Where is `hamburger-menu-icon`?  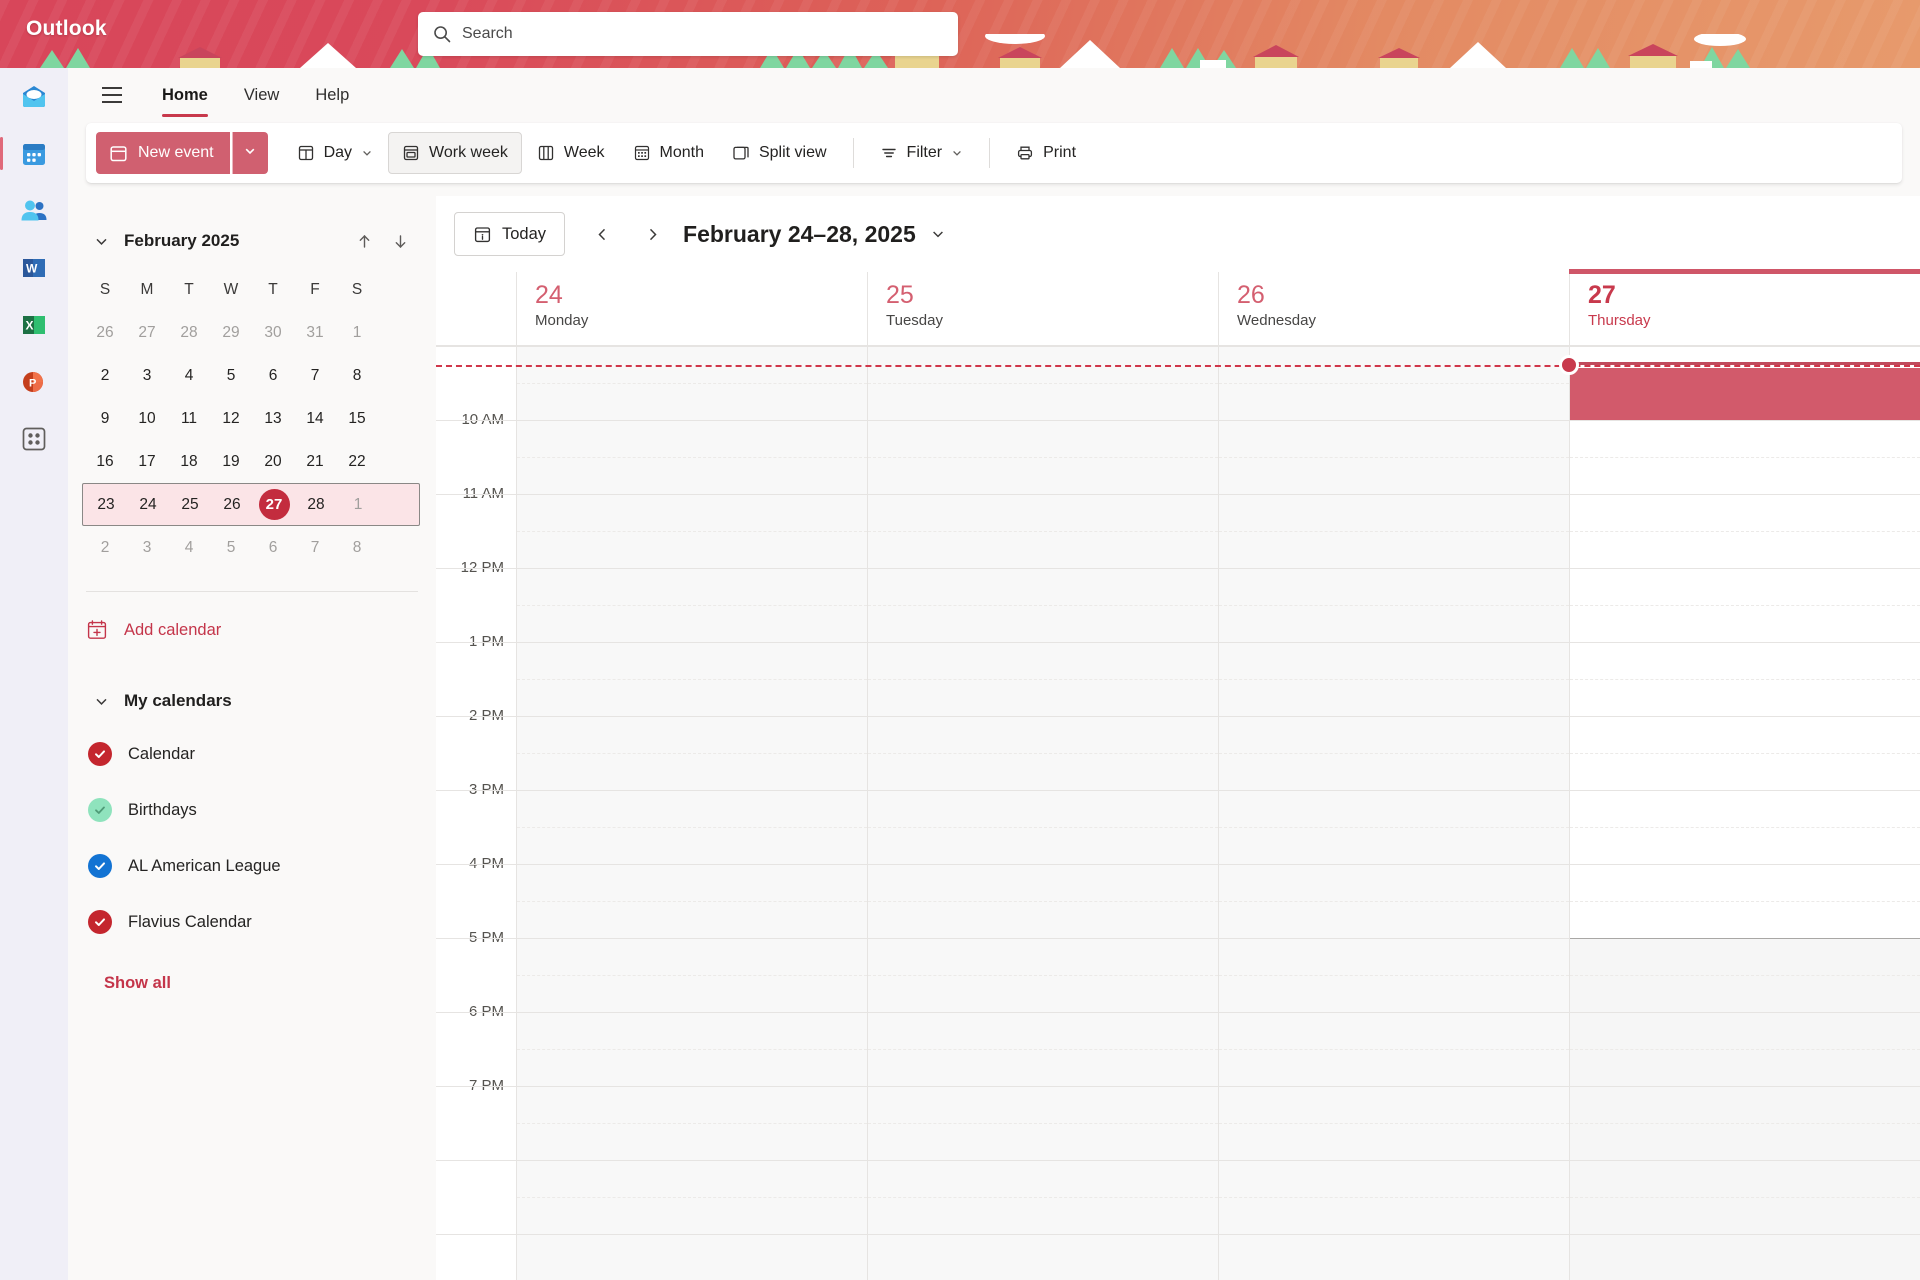
hamburger-menu-icon is located at coordinates (112, 95).